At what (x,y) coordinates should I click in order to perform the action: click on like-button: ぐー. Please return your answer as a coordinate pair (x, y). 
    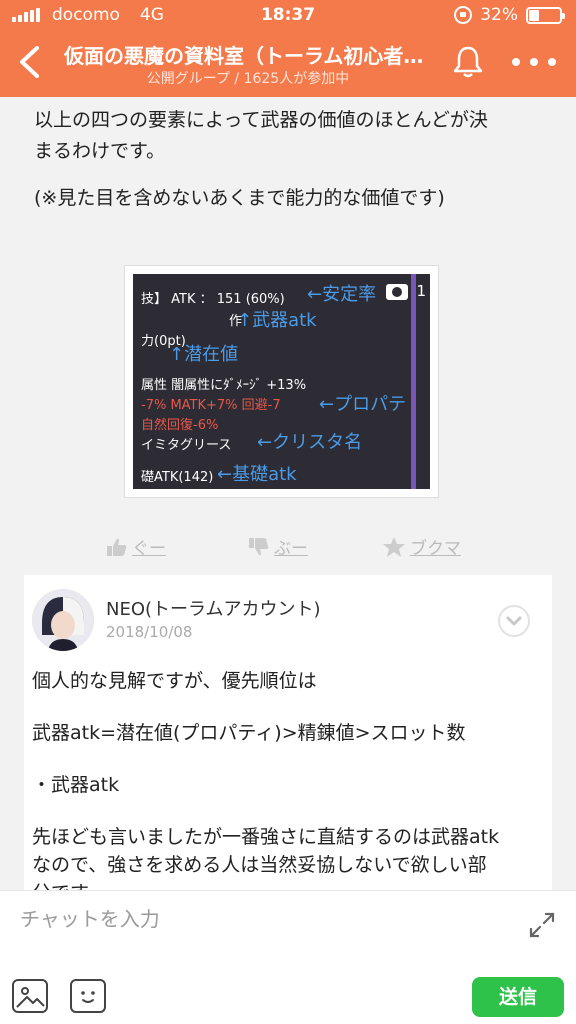
    Looking at the image, I should click on (136, 546).